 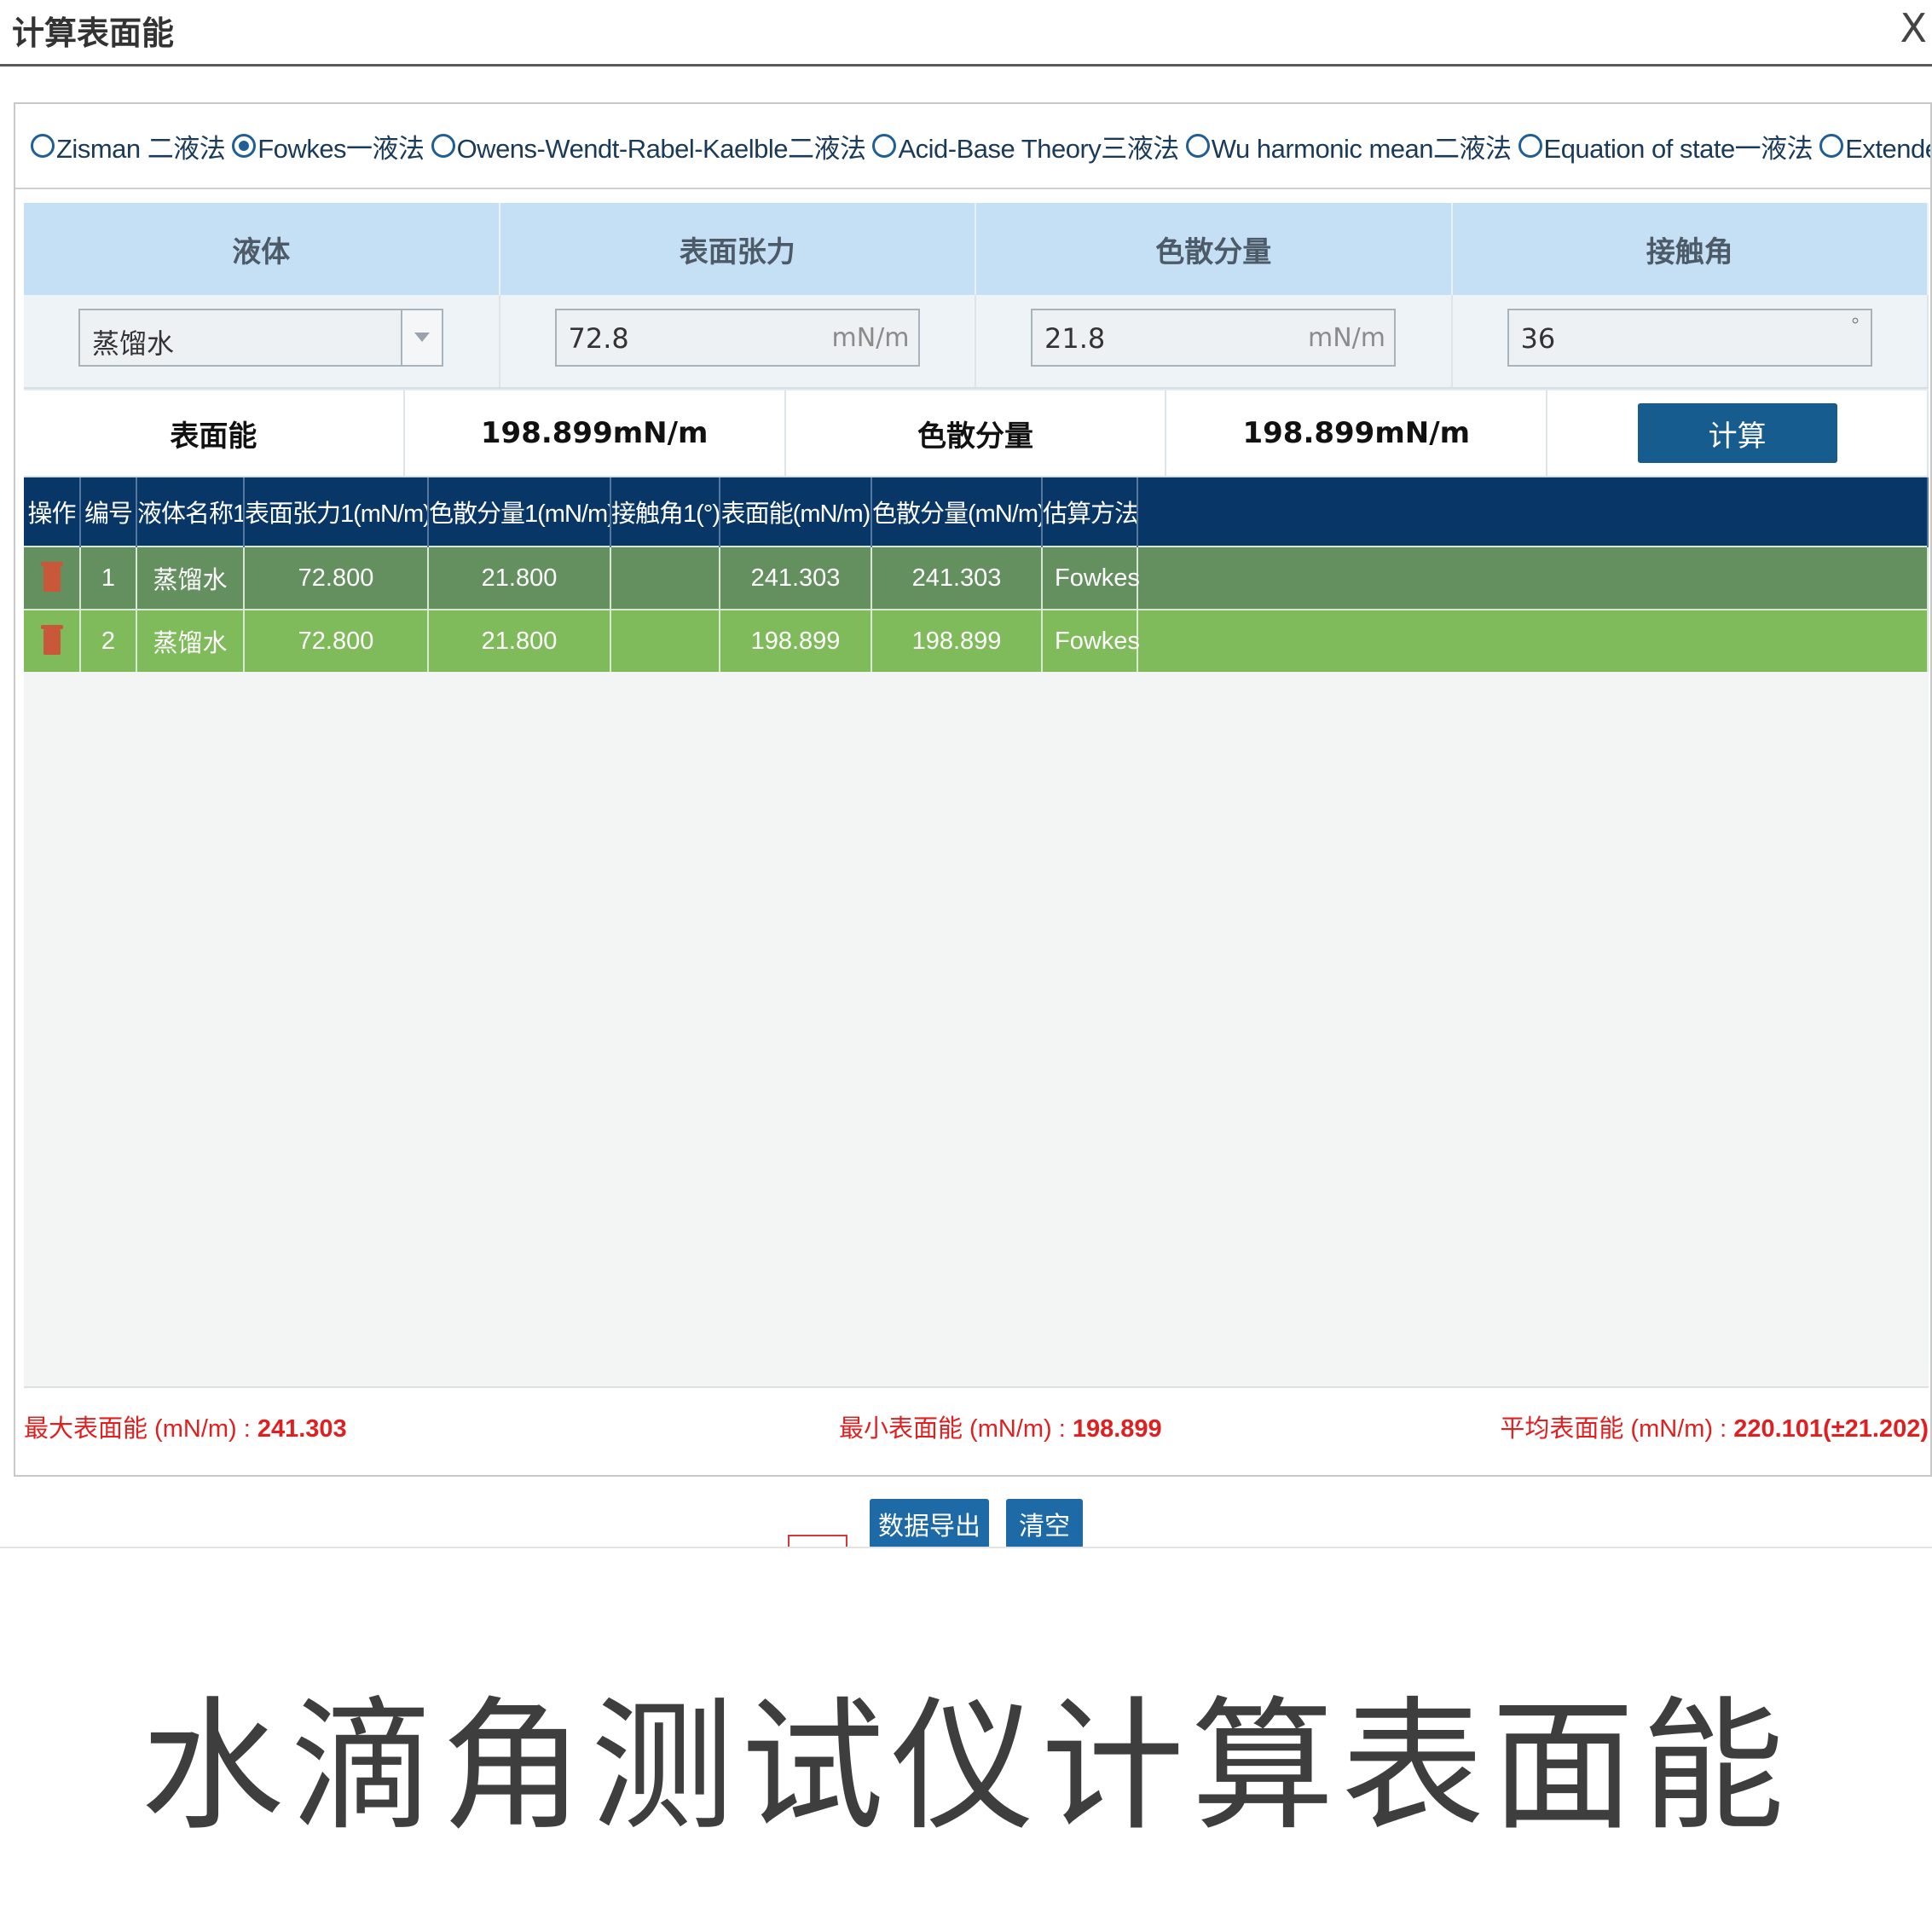 What do you see at coordinates (665, 512) in the screenshot?
I see `col-contact-angle: 接触角1(°)` at bounding box center [665, 512].